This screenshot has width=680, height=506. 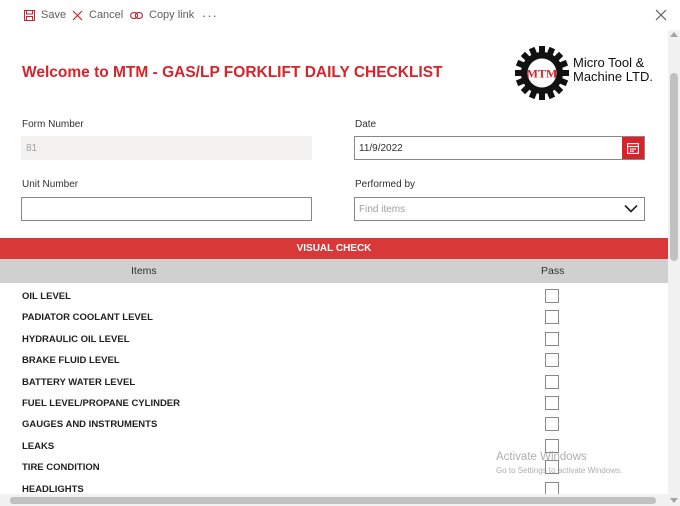 What do you see at coordinates (613, 76) in the screenshot?
I see `logo-line-2: Machine LTD.` at bounding box center [613, 76].